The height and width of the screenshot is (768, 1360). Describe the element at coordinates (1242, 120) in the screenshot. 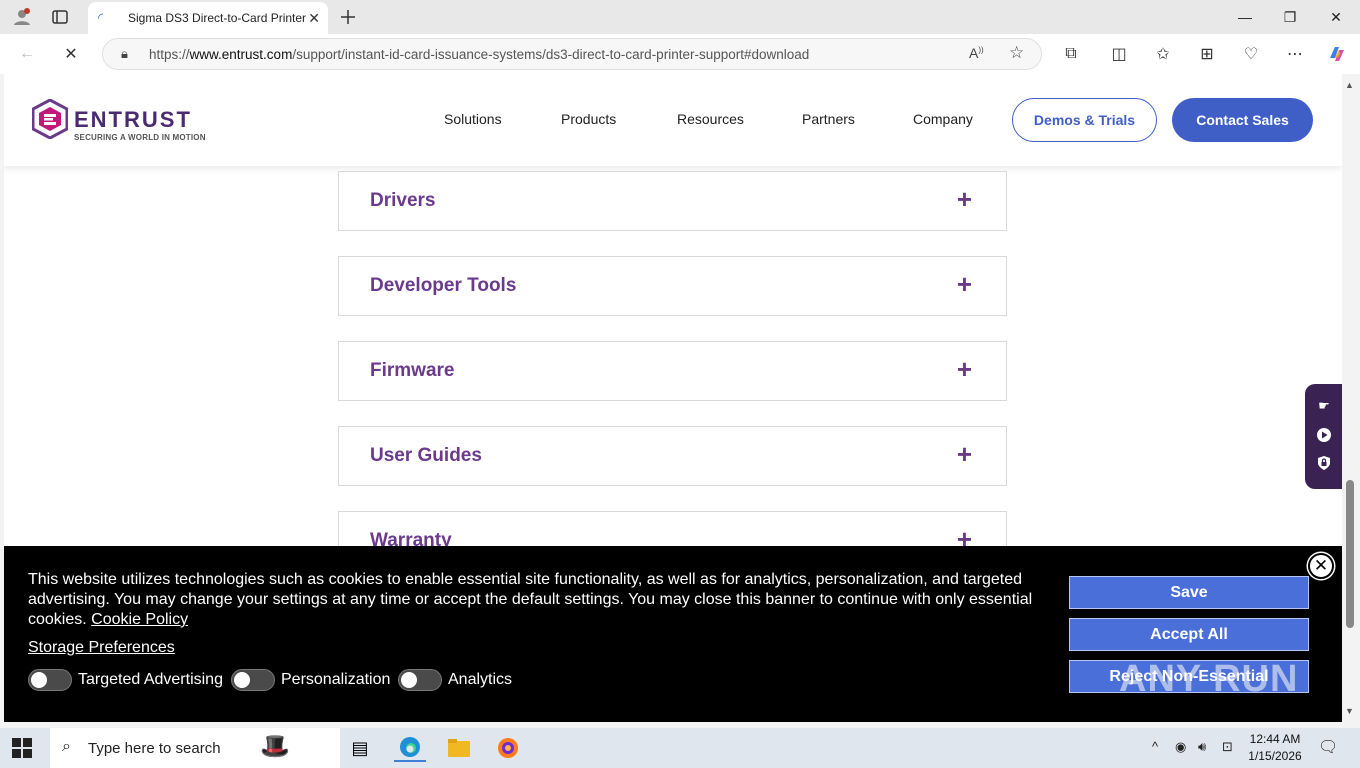

I see `contact-sales-button: Contact Sales` at that location.